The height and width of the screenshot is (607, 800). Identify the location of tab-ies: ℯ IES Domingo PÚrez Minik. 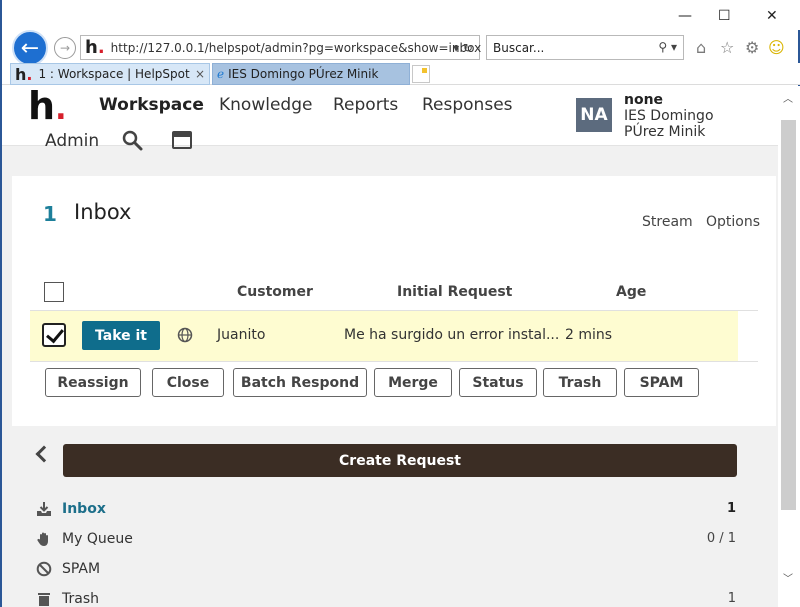
(311, 74).